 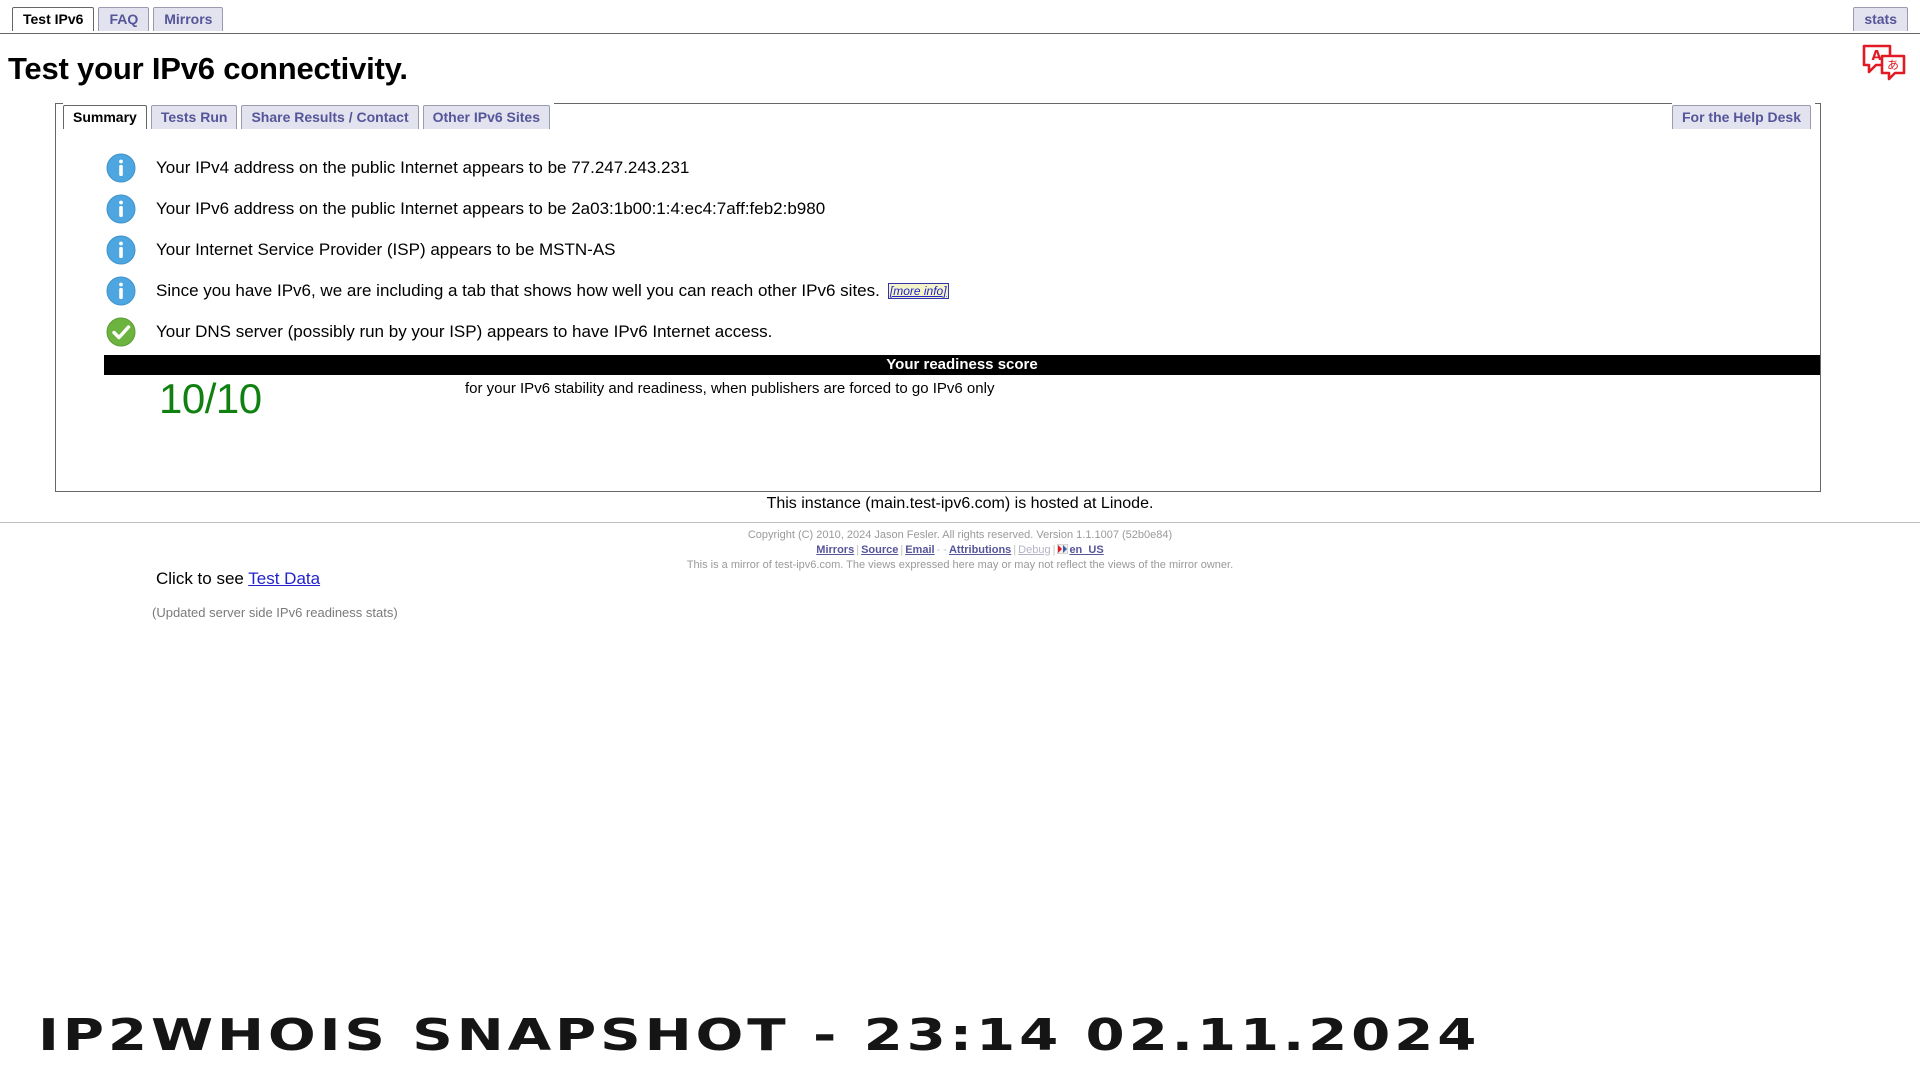 I want to click on more-info-link: [more info], so click(x=918, y=290).